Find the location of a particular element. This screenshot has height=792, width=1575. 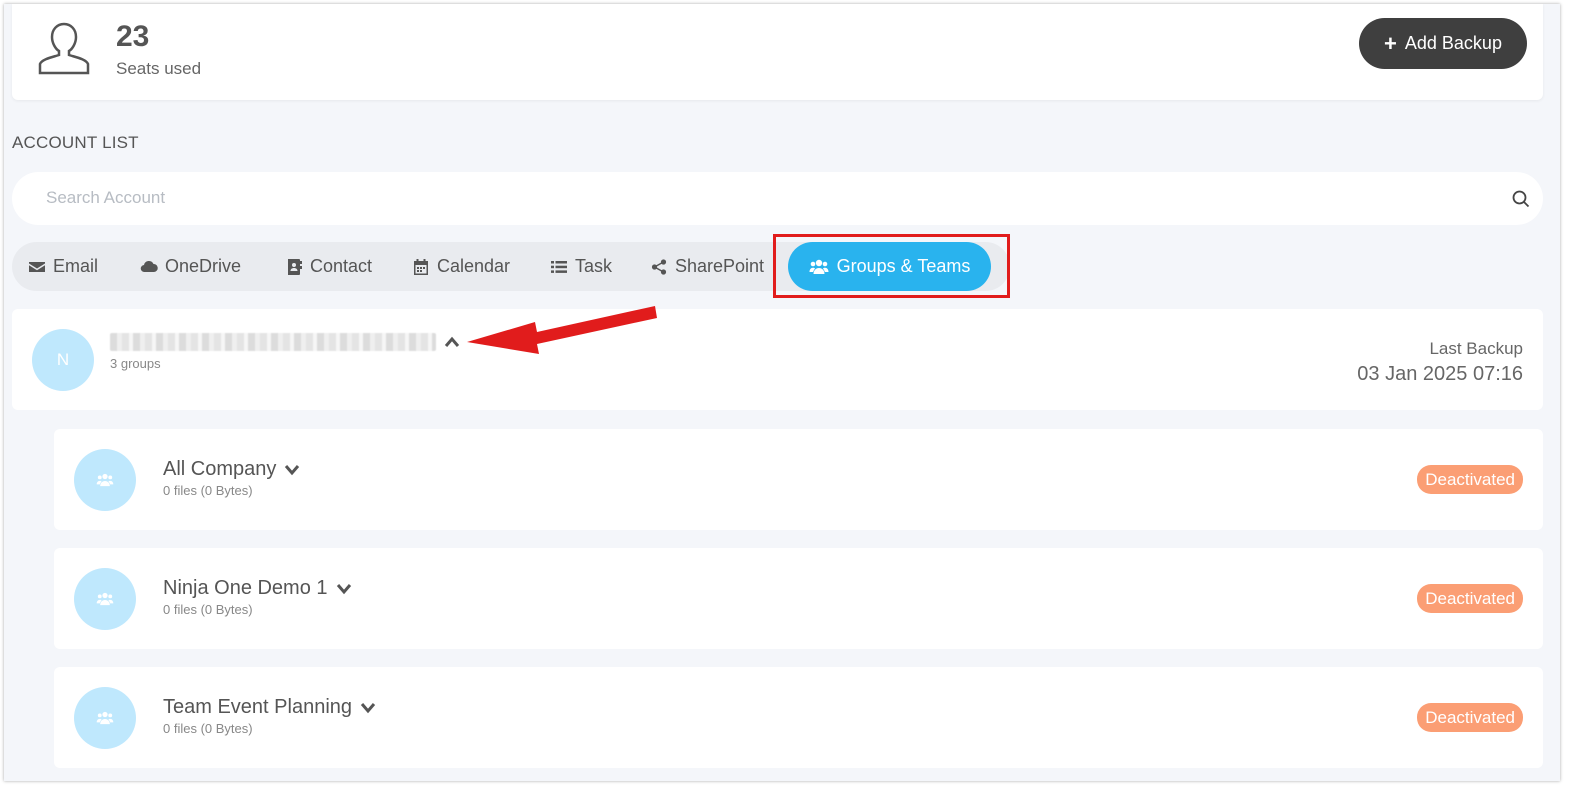

seats-label: Seats used is located at coordinates (159, 68).